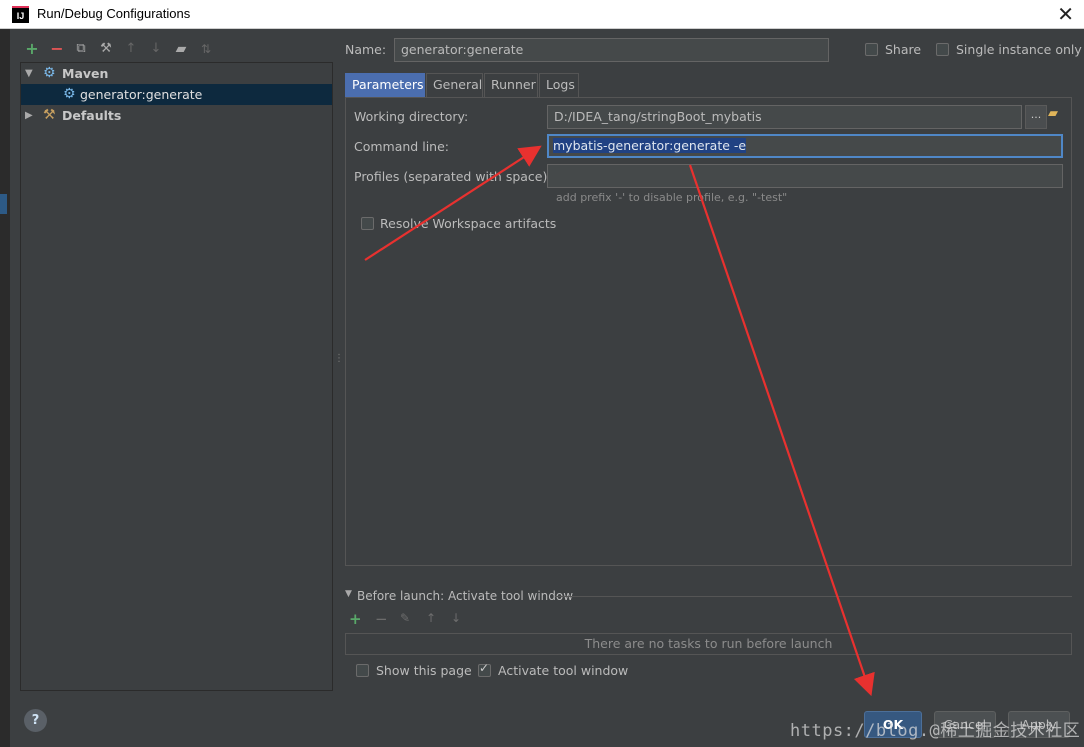 The width and height of the screenshot is (1084, 747). I want to click on annotation-arrow-to-ok-button, so click(781, 430).